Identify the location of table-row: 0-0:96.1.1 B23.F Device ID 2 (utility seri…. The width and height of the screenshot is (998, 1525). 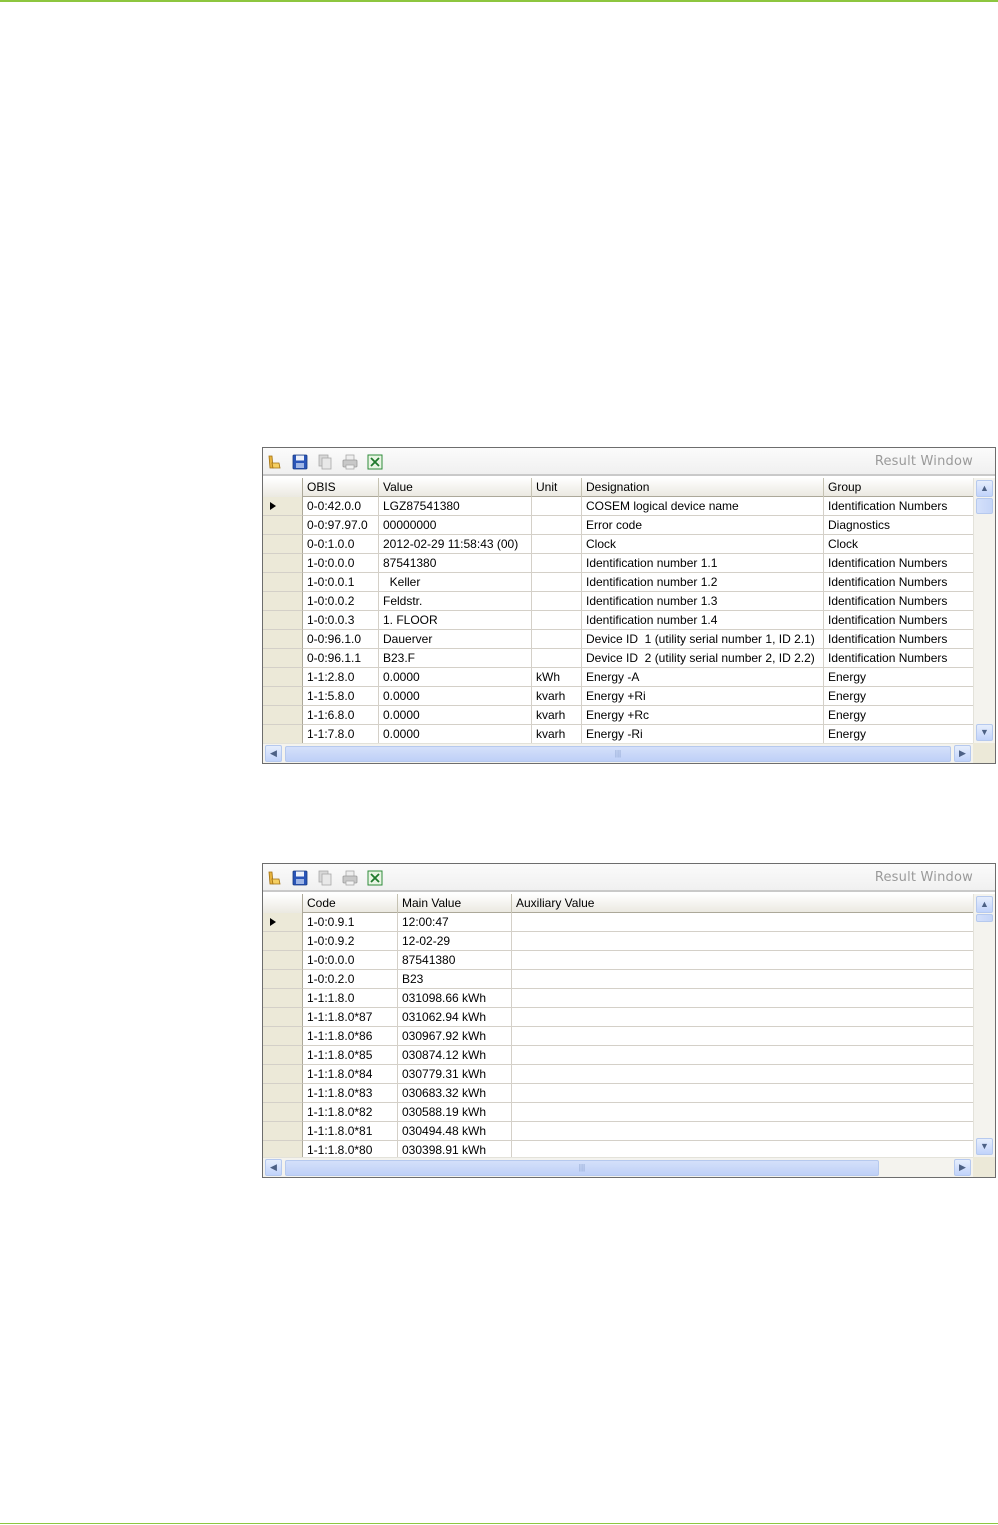
(618, 658).